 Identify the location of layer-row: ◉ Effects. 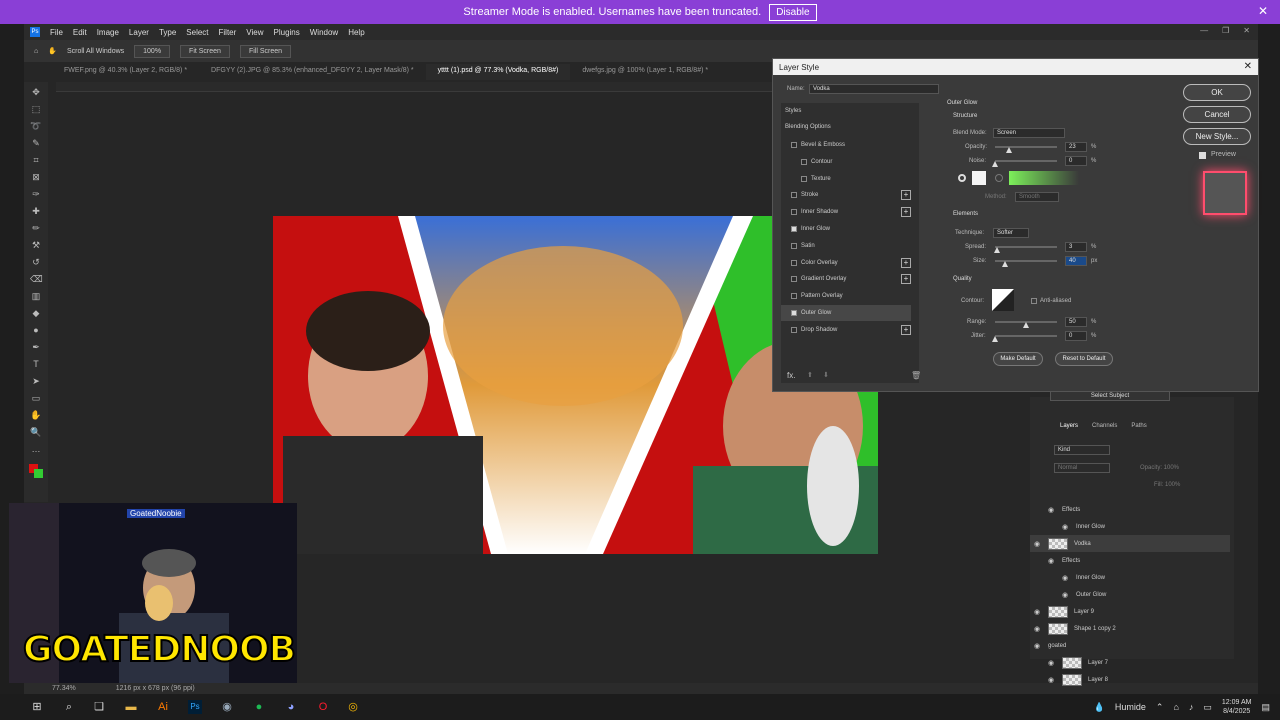
(1130, 560).